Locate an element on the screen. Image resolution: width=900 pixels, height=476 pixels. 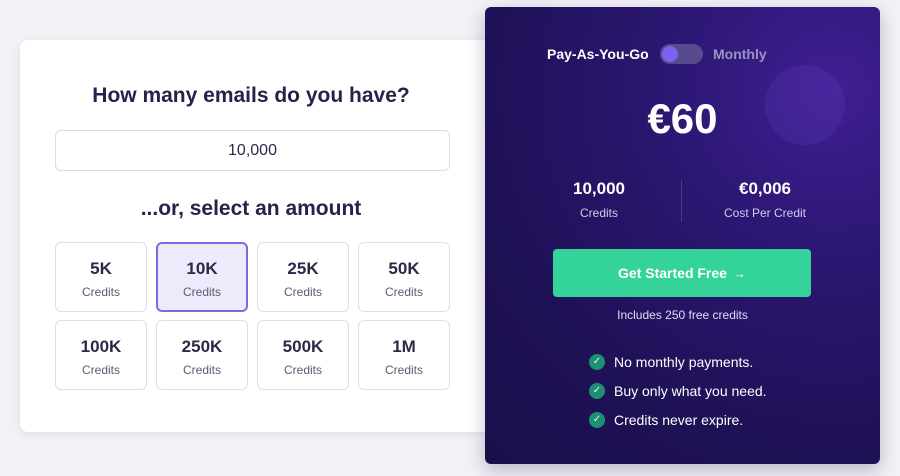
feature-item: ✓ Credits never expire. is located at coordinates (719, 424).